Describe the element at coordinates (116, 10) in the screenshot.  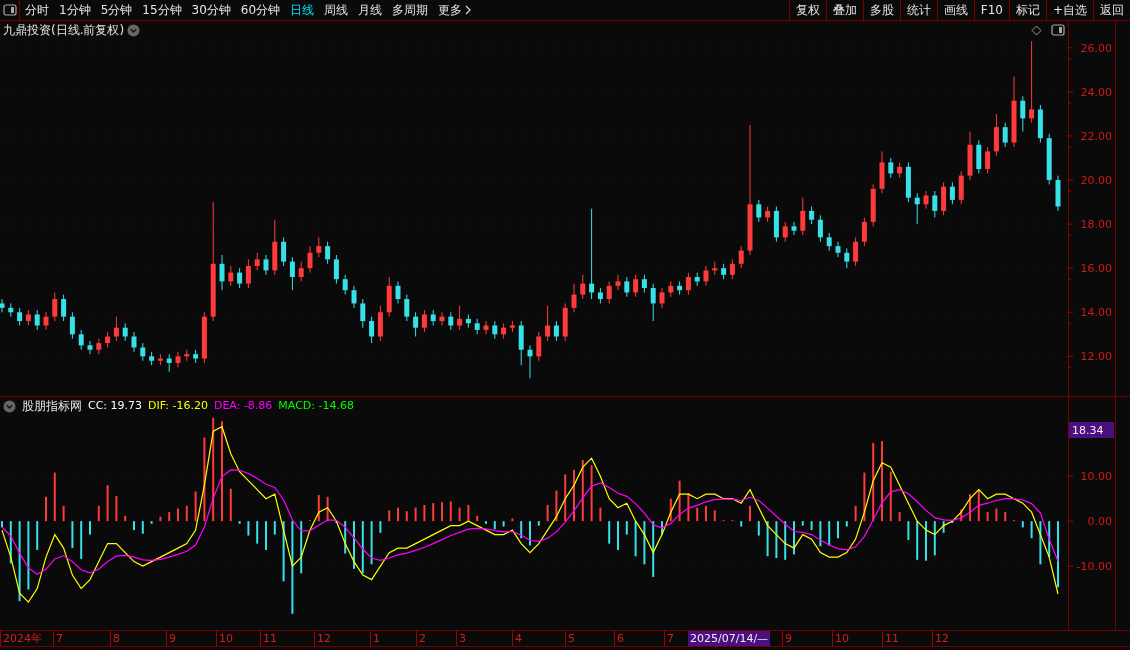
I see `period-tab: 5分钟` at that location.